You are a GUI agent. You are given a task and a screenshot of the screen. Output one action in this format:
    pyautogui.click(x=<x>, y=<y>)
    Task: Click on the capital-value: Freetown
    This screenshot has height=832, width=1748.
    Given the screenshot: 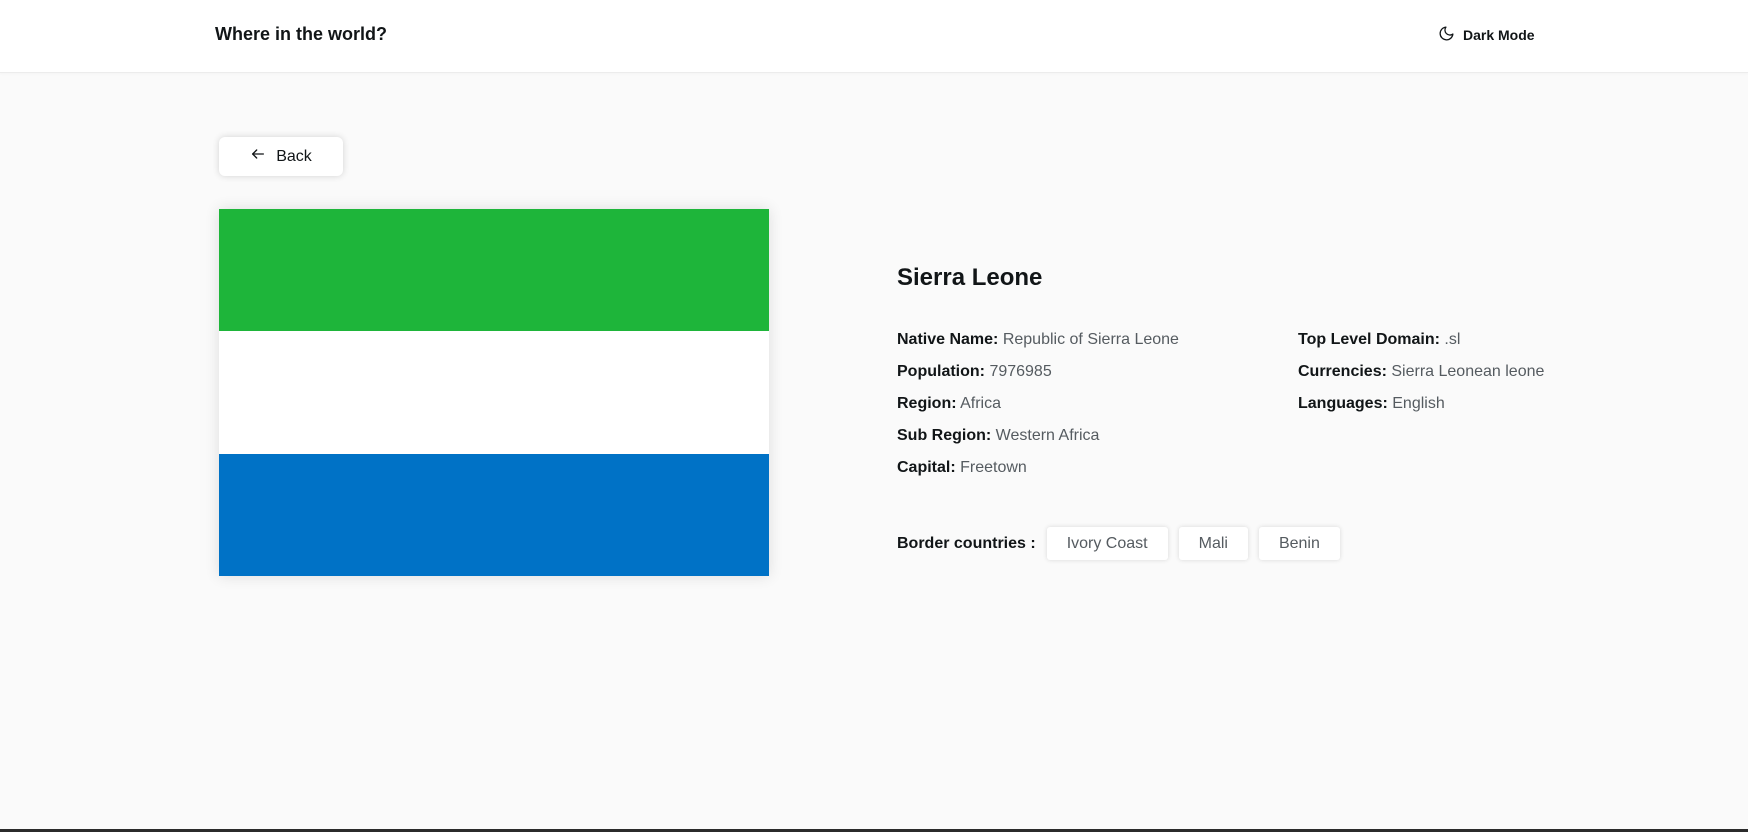 What is the action you would take?
    pyautogui.click(x=993, y=467)
    